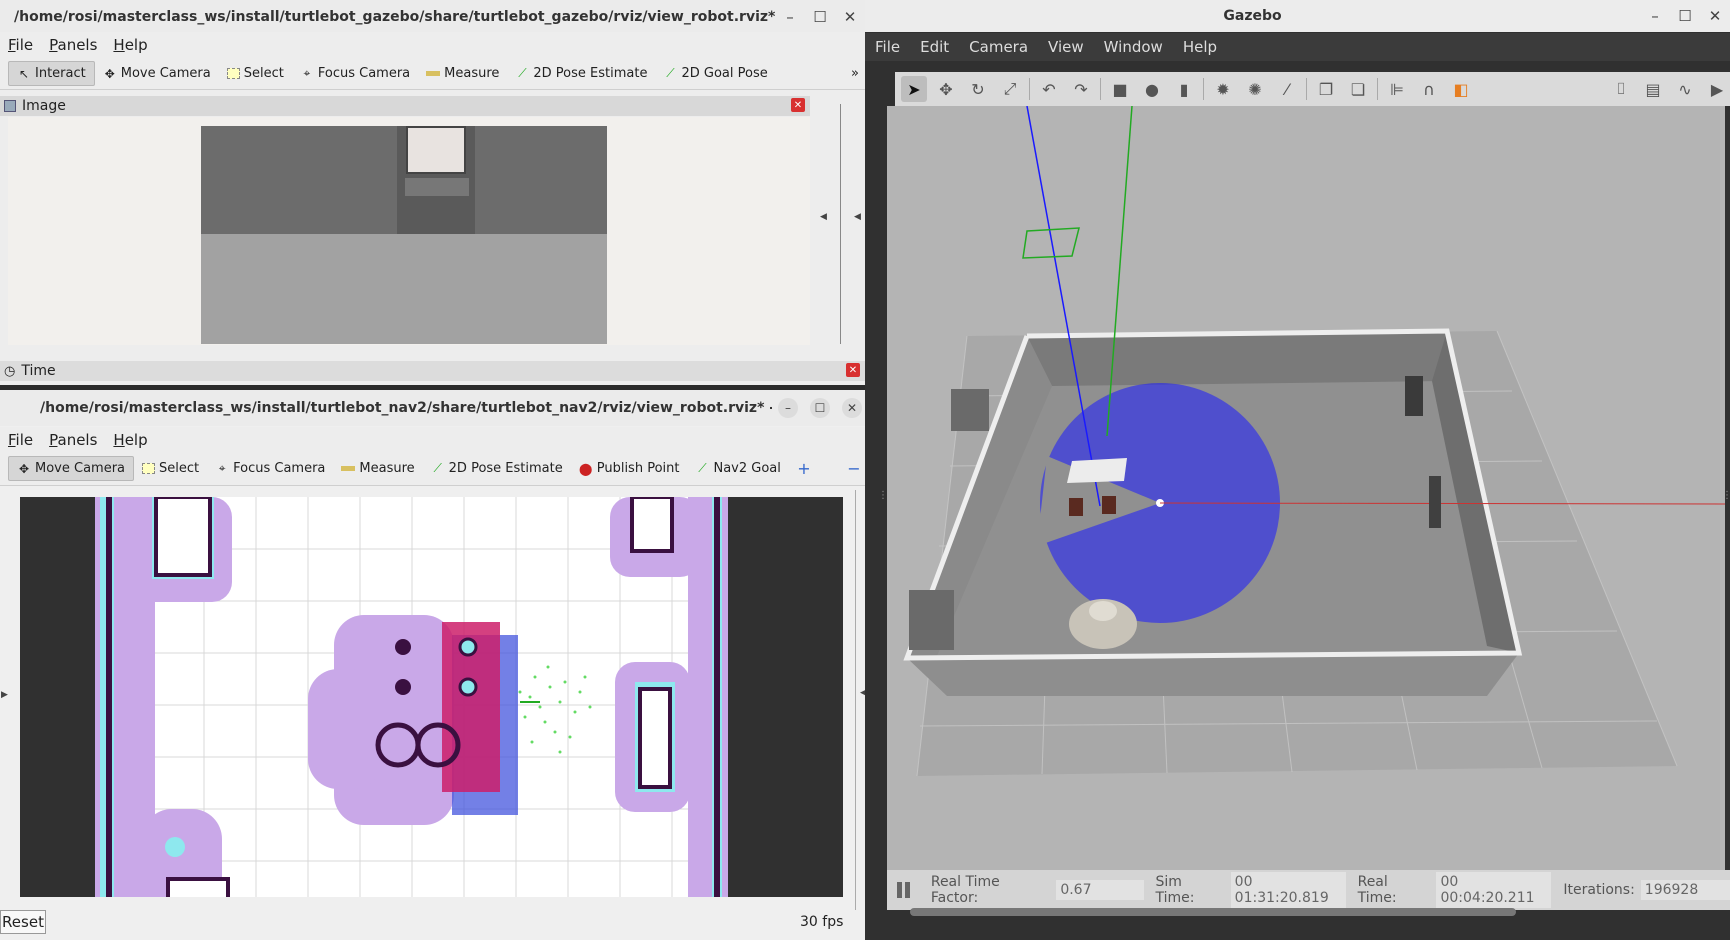 Image resolution: width=1730 pixels, height=940 pixels. I want to click on align-icon: ⊫, so click(1397, 89).